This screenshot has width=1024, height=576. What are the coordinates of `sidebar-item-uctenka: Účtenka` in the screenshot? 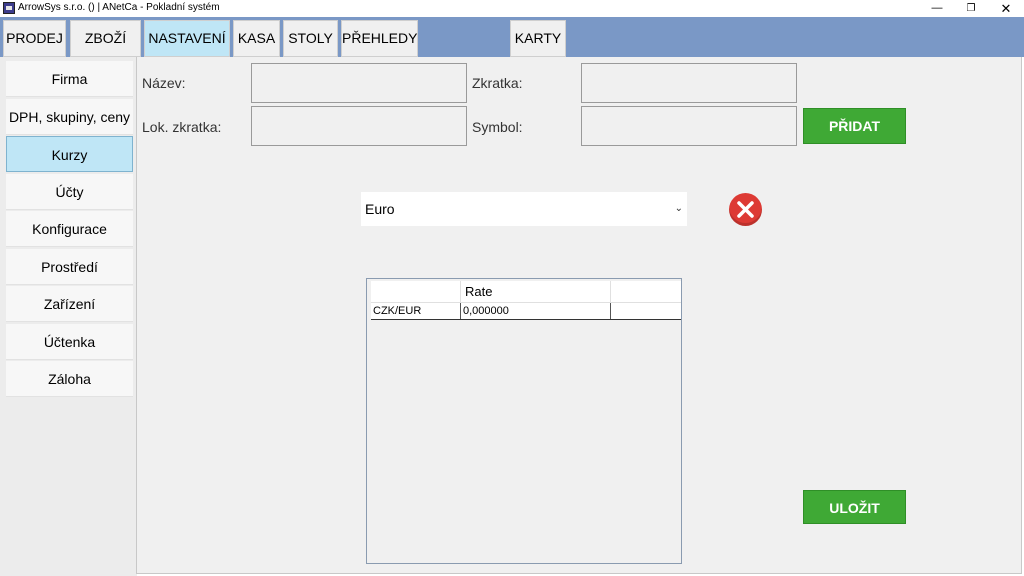 It's located at (69, 342).